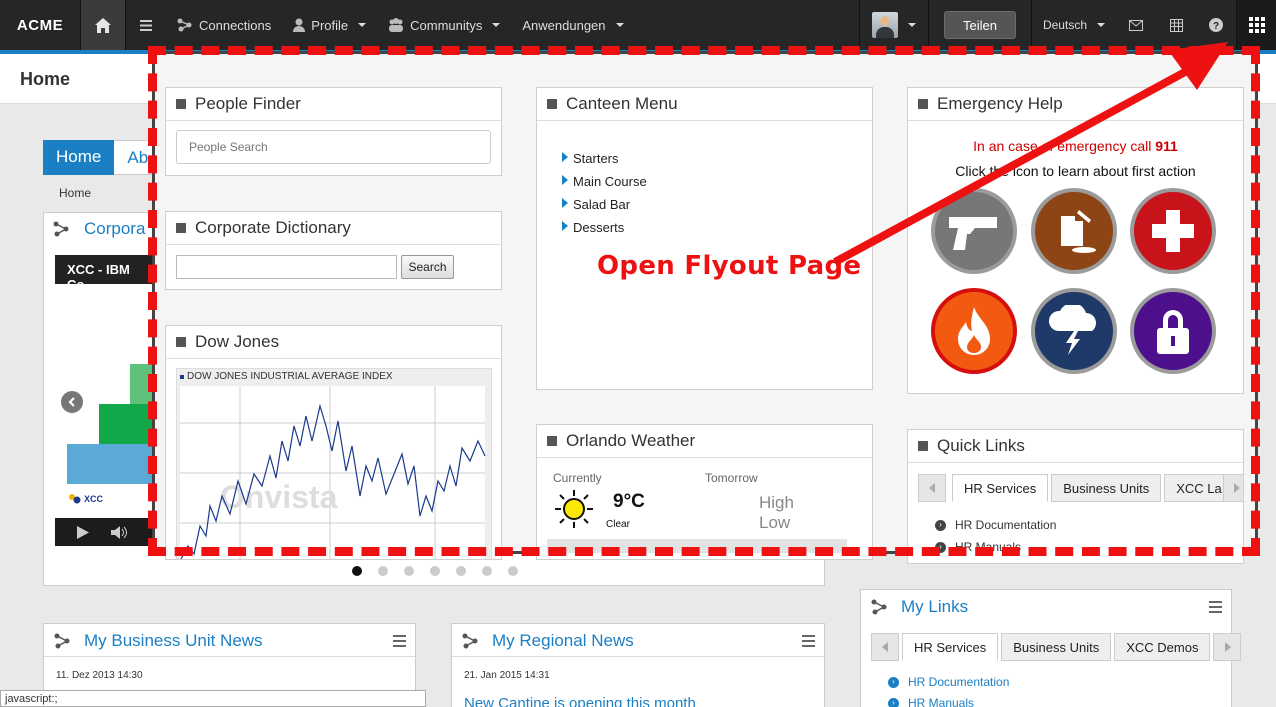 This screenshot has height=707, width=1276. What do you see at coordinates (1194, 488) in the screenshot?
I see `tab-xcc-la: XCC La` at bounding box center [1194, 488].